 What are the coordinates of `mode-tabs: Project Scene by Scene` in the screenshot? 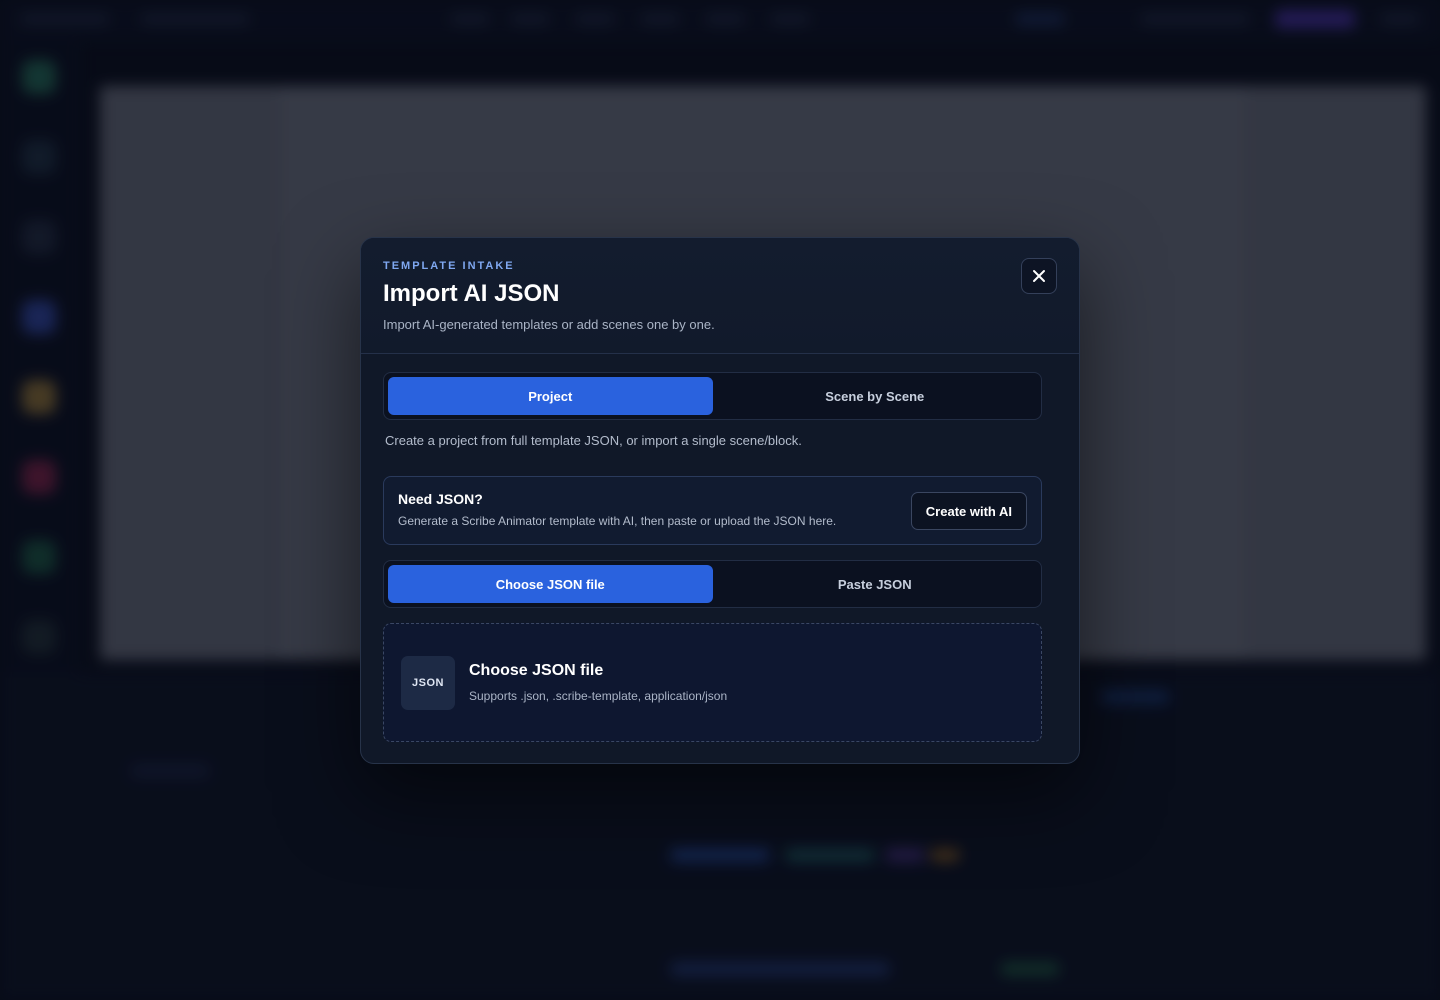 It's located at (712, 396).